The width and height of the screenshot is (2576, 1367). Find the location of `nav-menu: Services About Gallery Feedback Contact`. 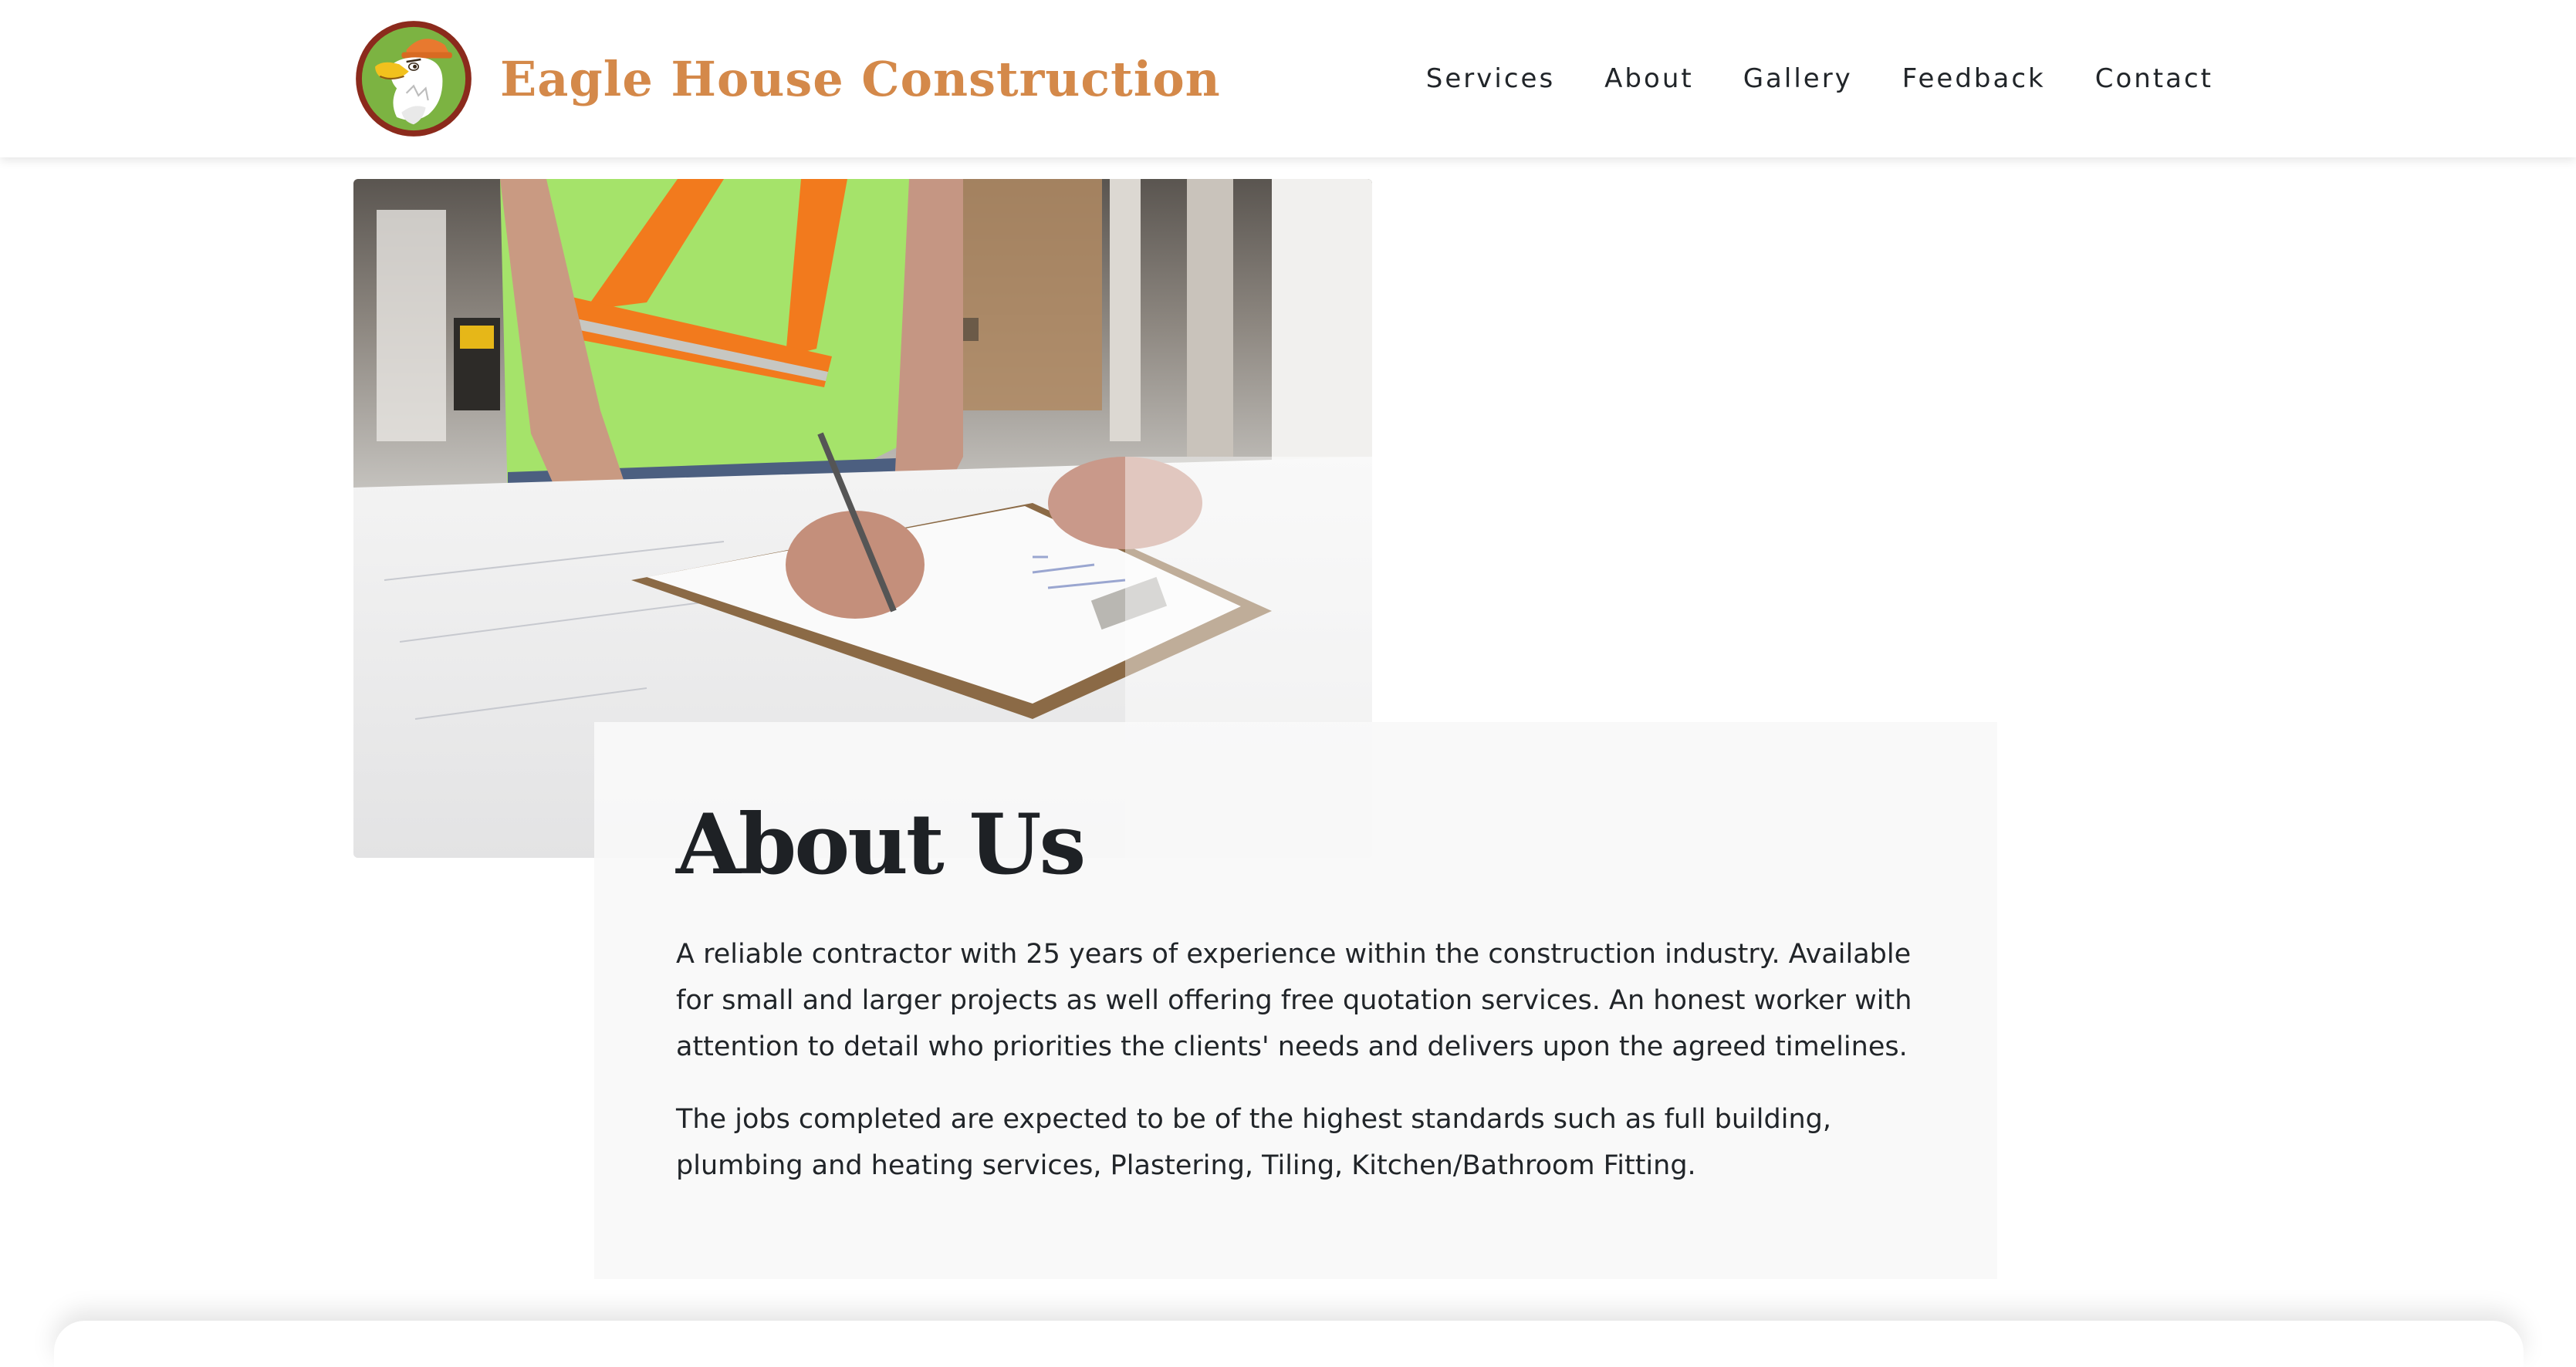

nav-menu: Services About Gallery Feedback Contact is located at coordinates (1819, 78).